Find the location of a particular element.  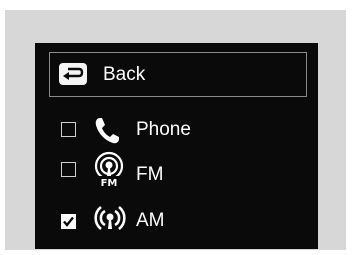

fm-radio-icon: FM is located at coordinates (109, 174).